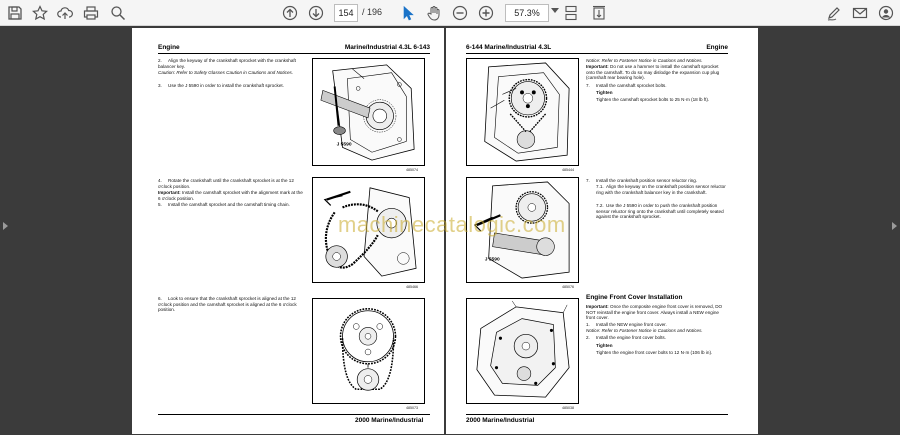 This screenshot has width=900, height=435. What do you see at coordinates (626, 324) in the screenshot?
I see `step-1: 1. Install the NEW engine front cover.` at bounding box center [626, 324].